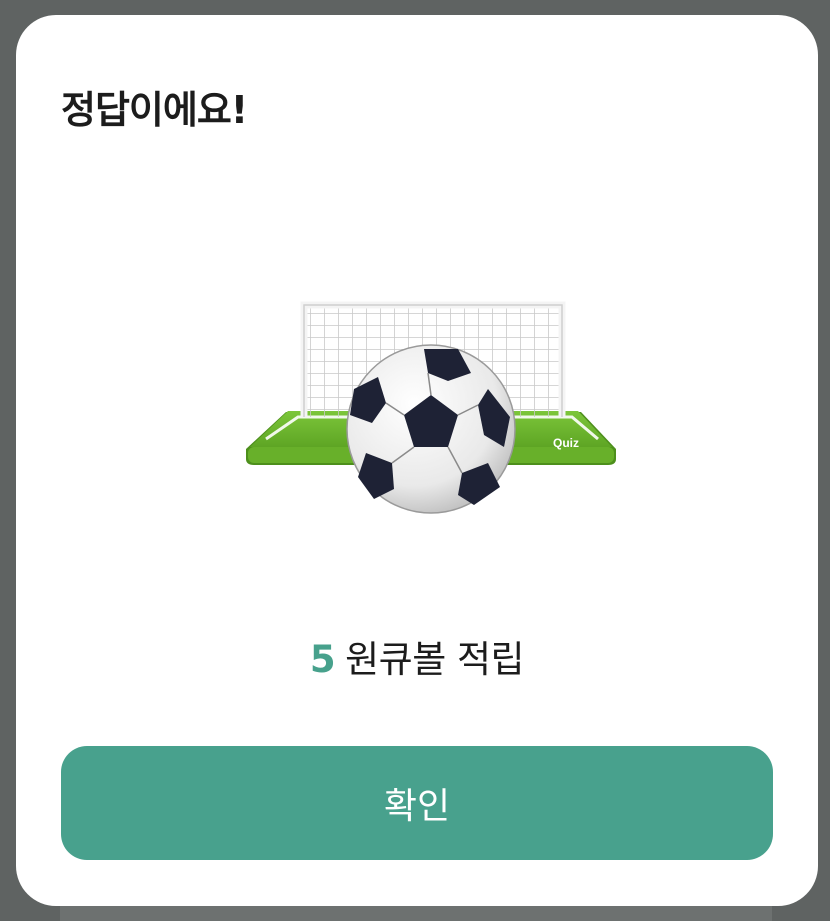 Image resolution: width=830 pixels, height=921 pixels. What do you see at coordinates (431, 429) in the screenshot?
I see `soccer-ball-icon` at bounding box center [431, 429].